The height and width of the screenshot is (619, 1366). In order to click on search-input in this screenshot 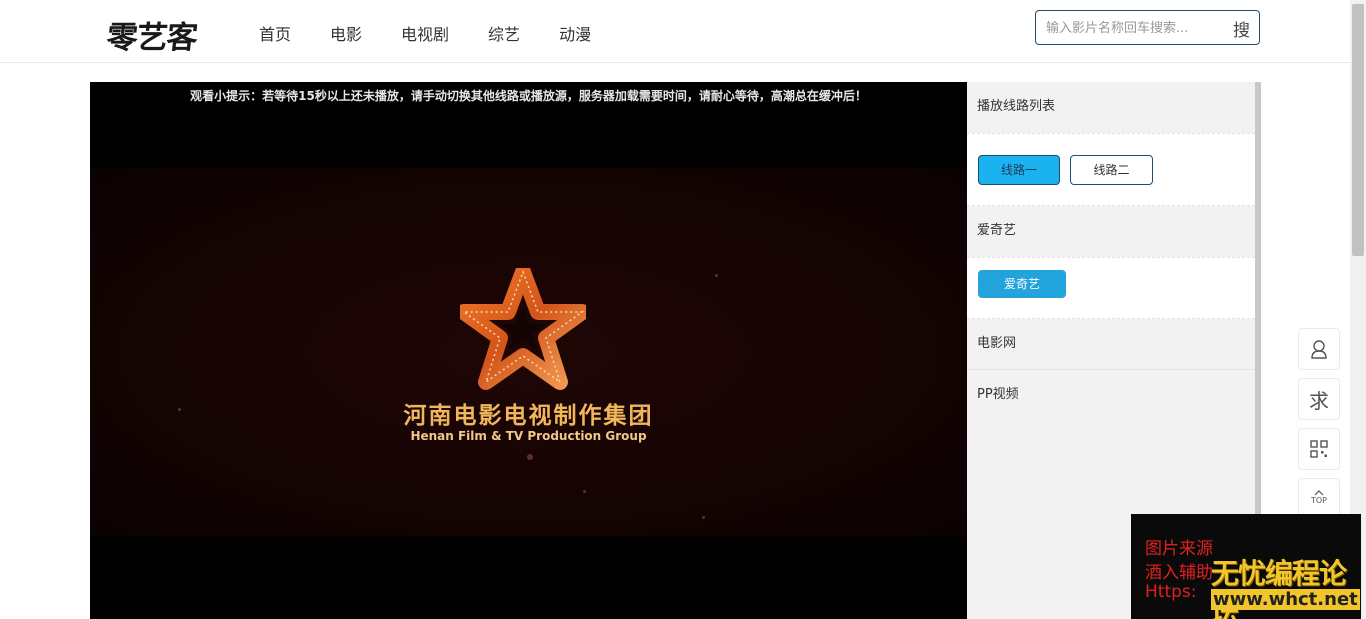, I will do `click(1136, 28)`.